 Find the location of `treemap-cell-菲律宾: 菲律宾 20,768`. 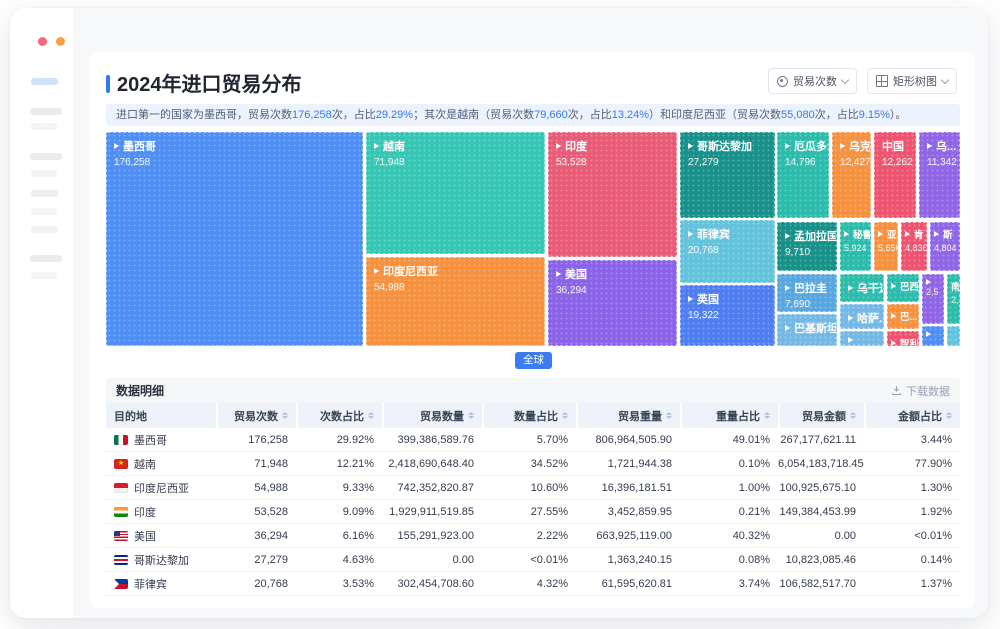

treemap-cell-菲律宾: 菲律宾 20,768 is located at coordinates (727, 251).